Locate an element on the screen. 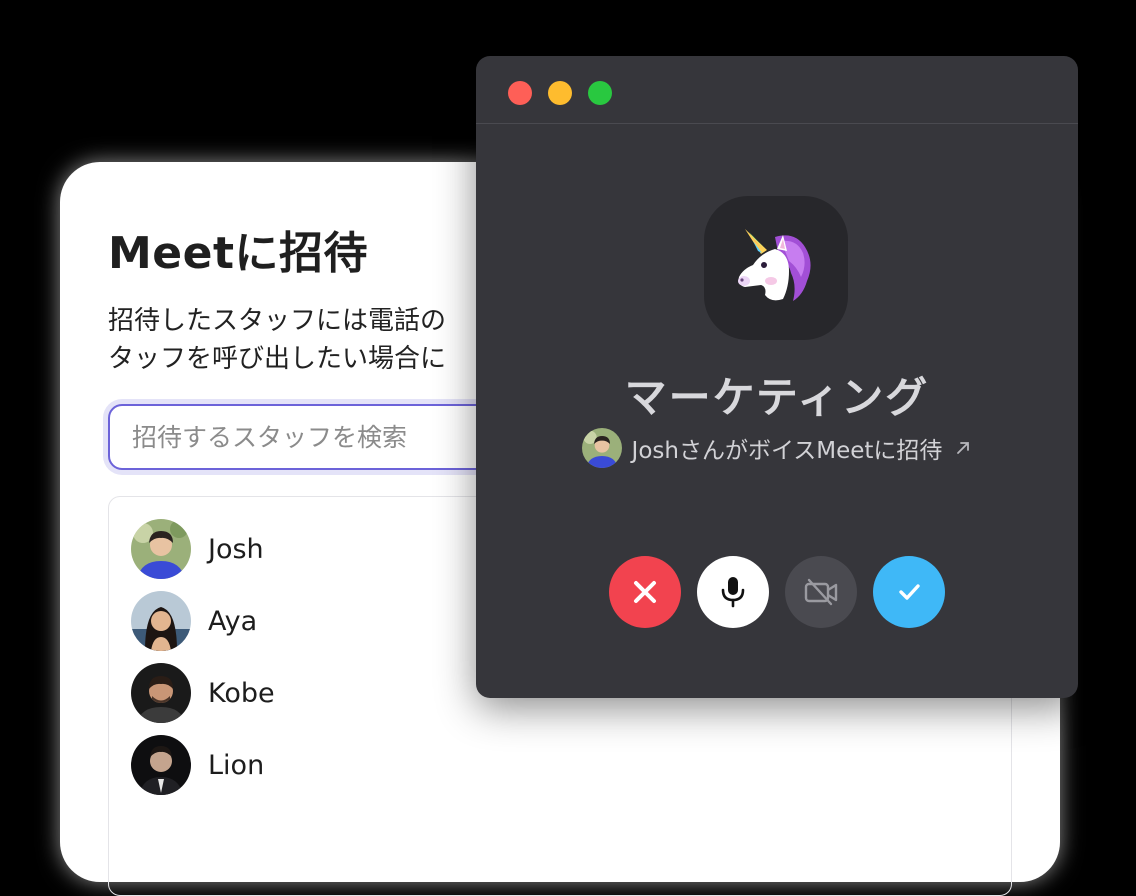  video-off-icon is located at coordinates (821, 592).